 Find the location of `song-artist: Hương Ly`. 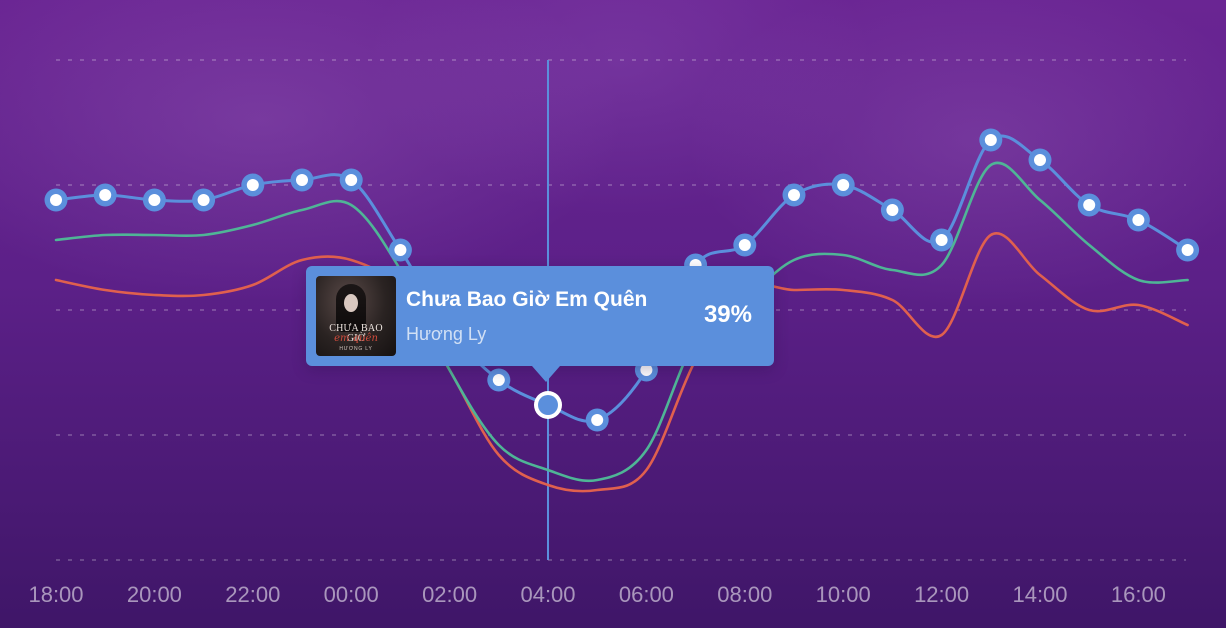

song-artist: Hương Ly is located at coordinates (446, 334).